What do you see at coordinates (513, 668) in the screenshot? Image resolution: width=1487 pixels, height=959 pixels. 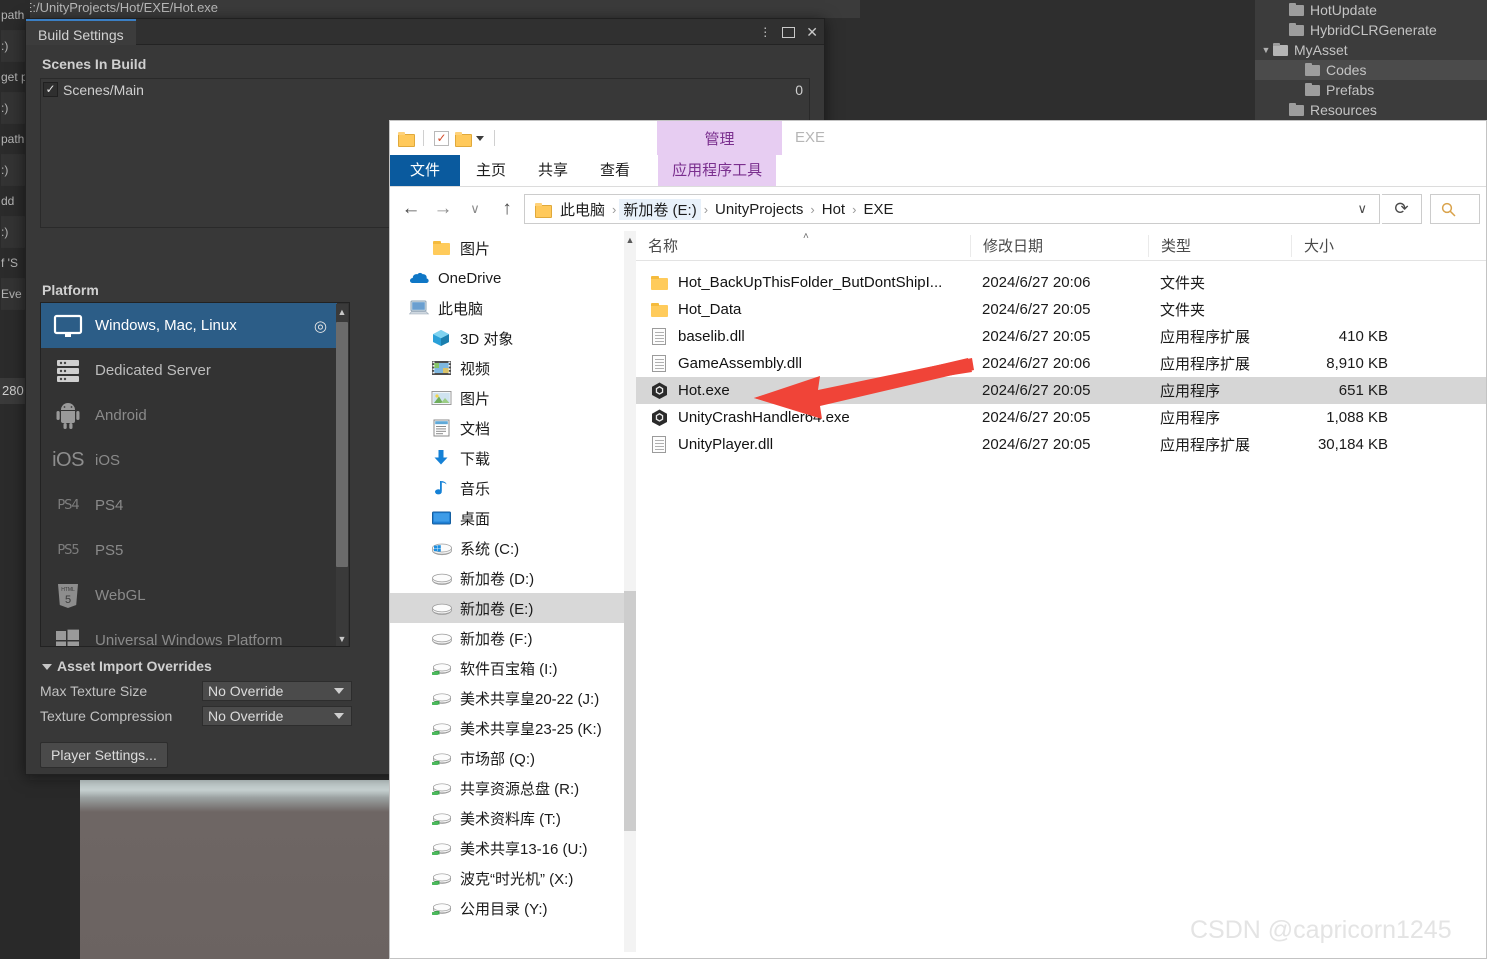 I see `nav-item: 软件百宝箱 (I:)` at bounding box center [513, 668].